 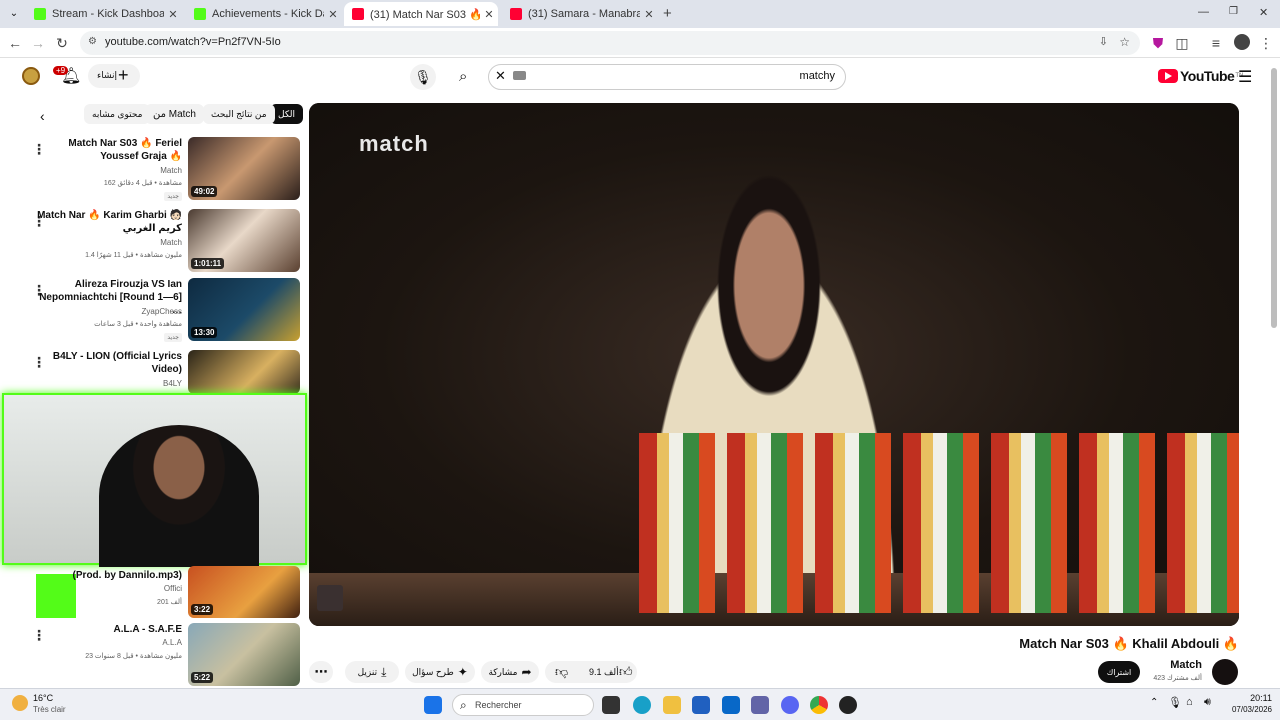 I want to click on bookmark-star-icon: ☆, so click(x=1124, y=42).